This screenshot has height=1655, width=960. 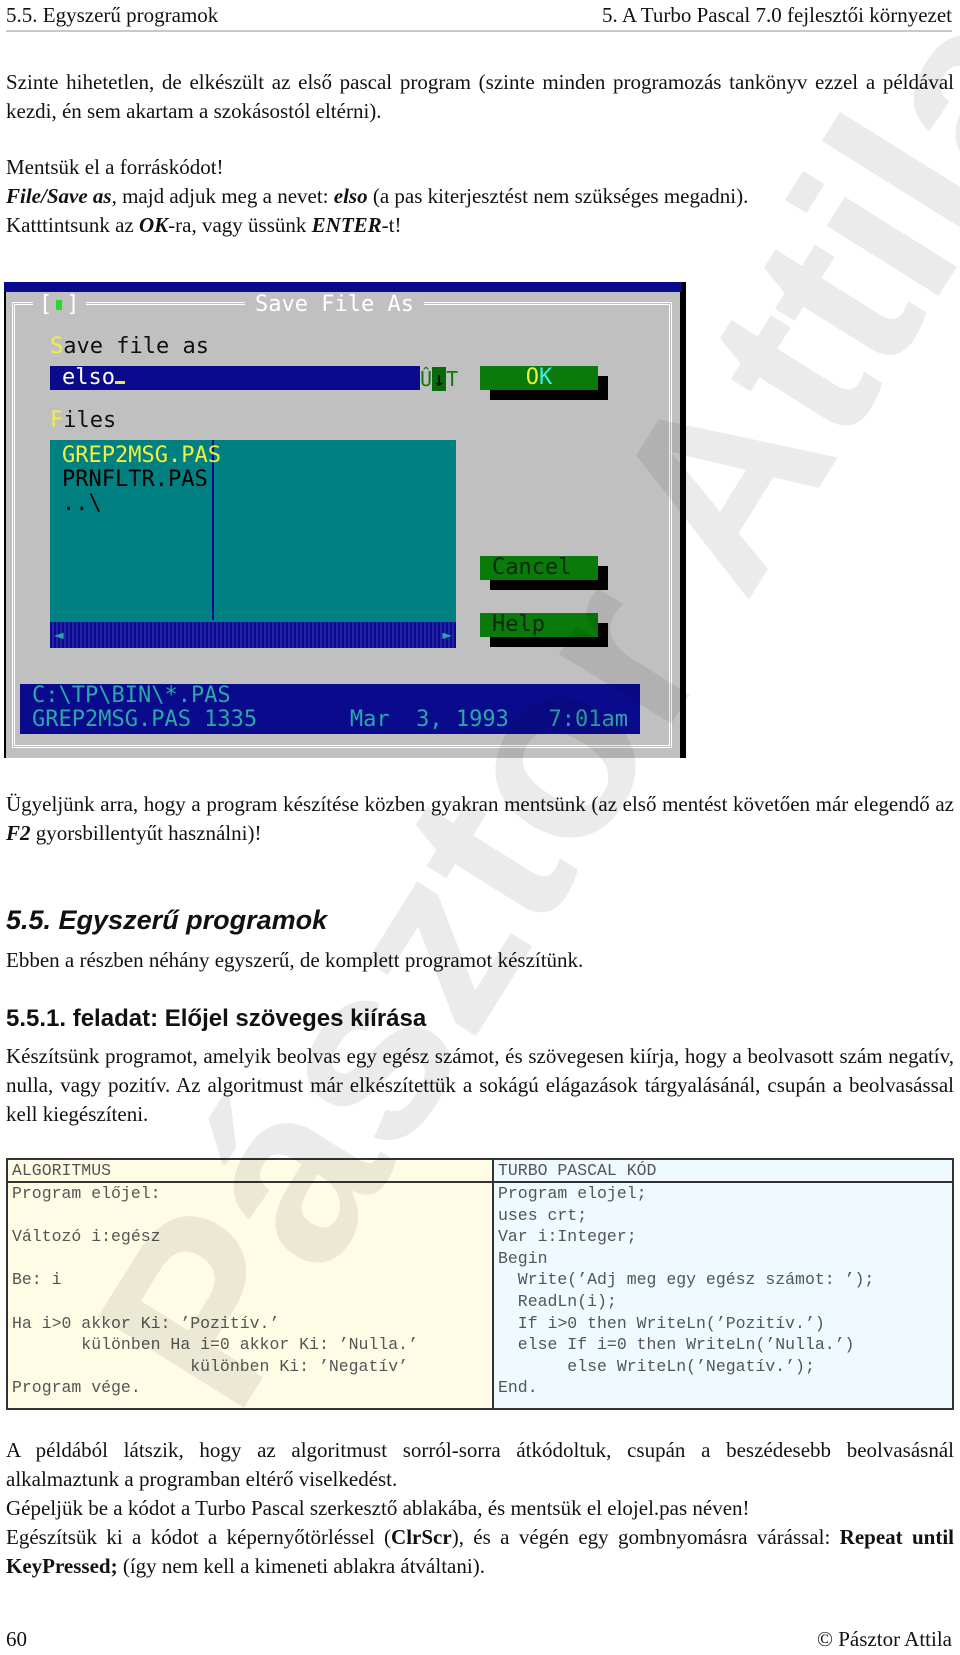 I want to click on ok-button: OK, so click(x=539, y=378).